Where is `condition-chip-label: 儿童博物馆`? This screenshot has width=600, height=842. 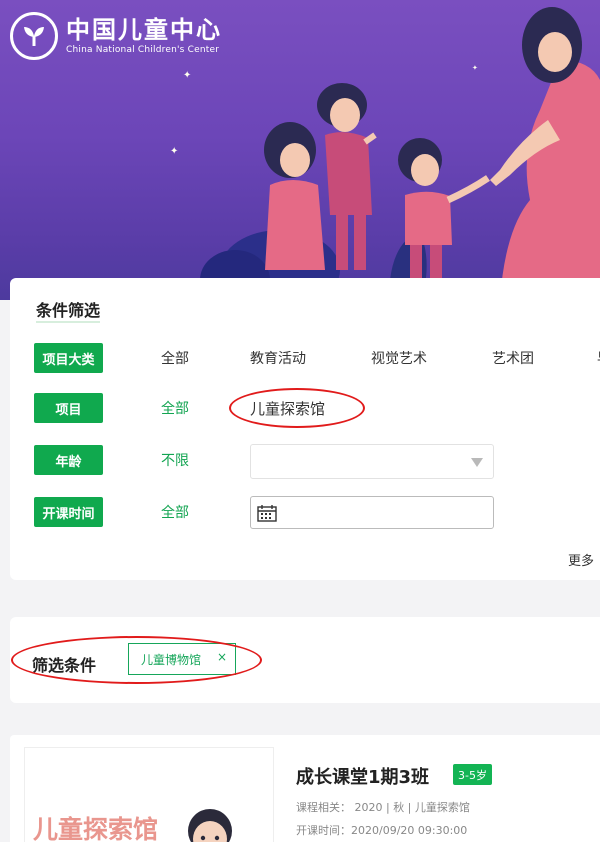 condition-chip-label: 儿童博物馆 is located at coordinates (171, 659).